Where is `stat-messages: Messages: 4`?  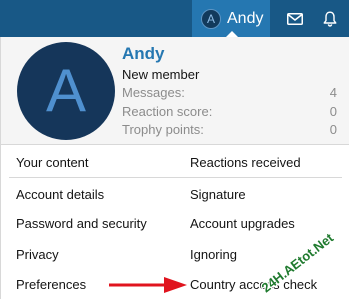
stat-messages: Messages: 4 is located at coordinates (229, 94).